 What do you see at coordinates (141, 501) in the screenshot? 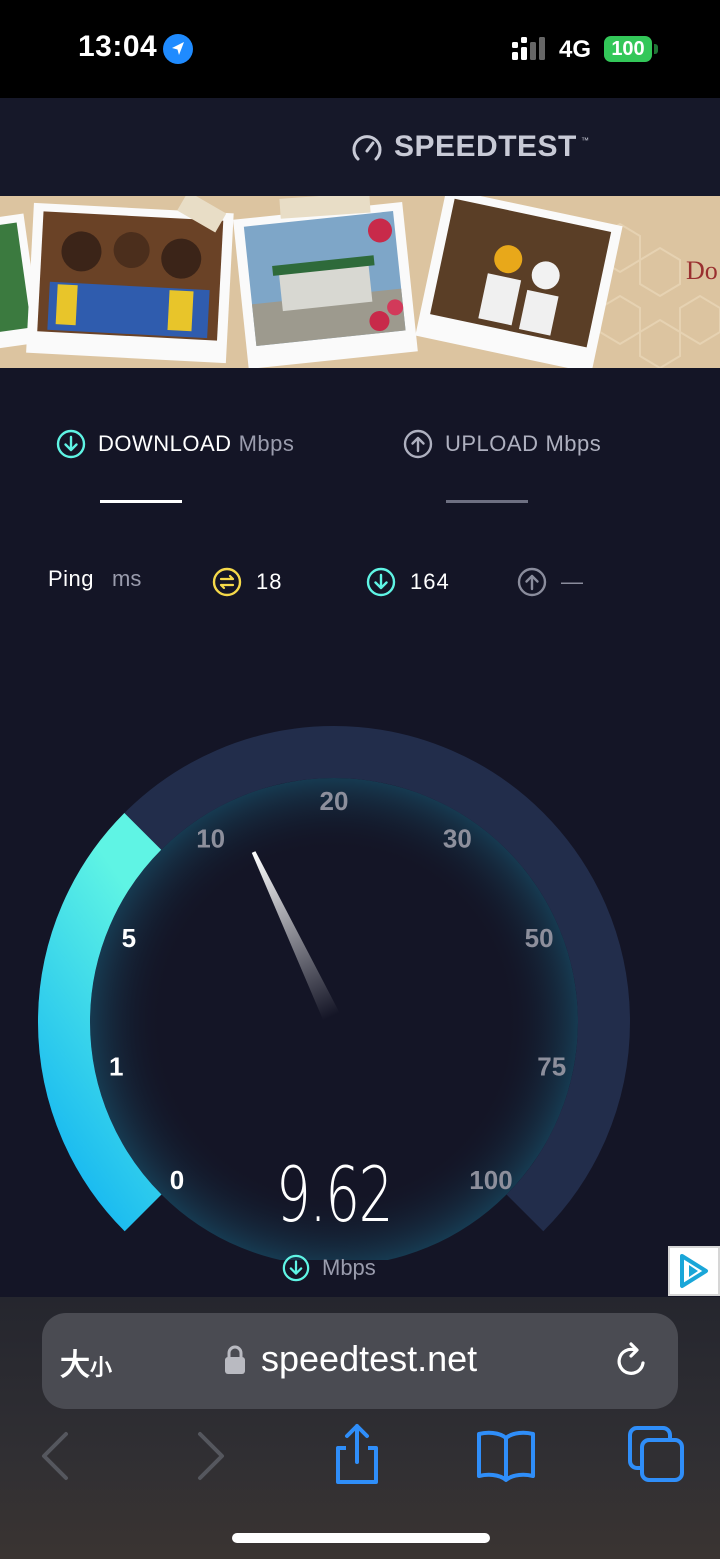
I see `tab-download-underline` at bounding box center [141, 501].